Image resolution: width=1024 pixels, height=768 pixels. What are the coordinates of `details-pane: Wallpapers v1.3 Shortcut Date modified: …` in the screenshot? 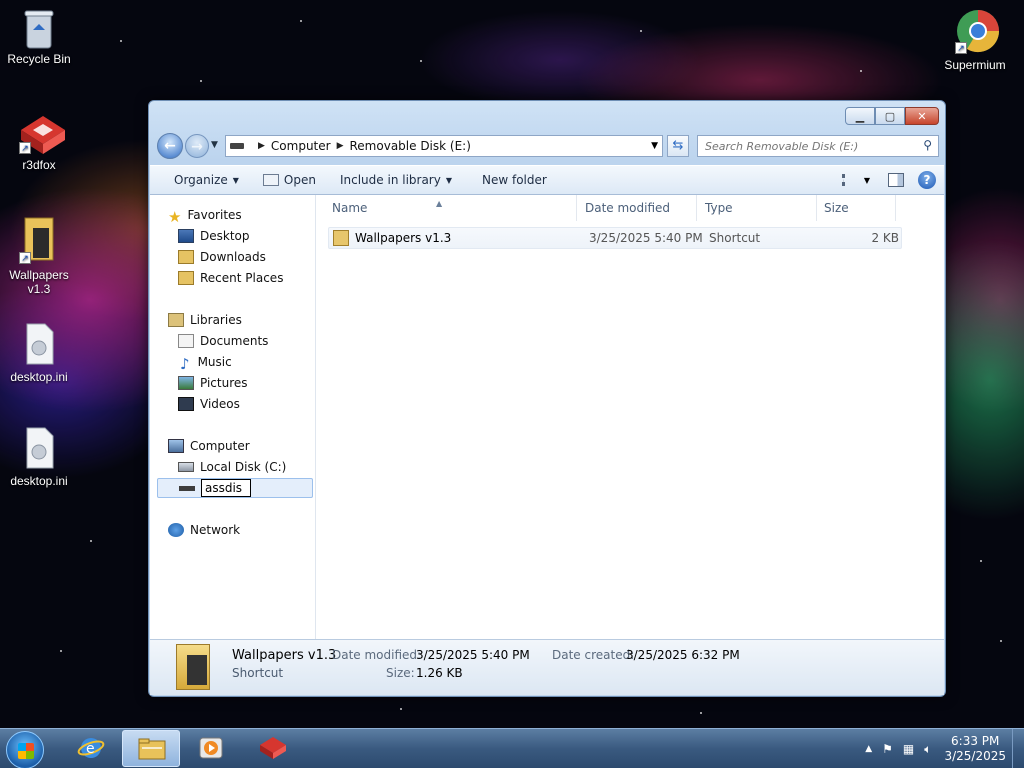 It's located at (547, 667).